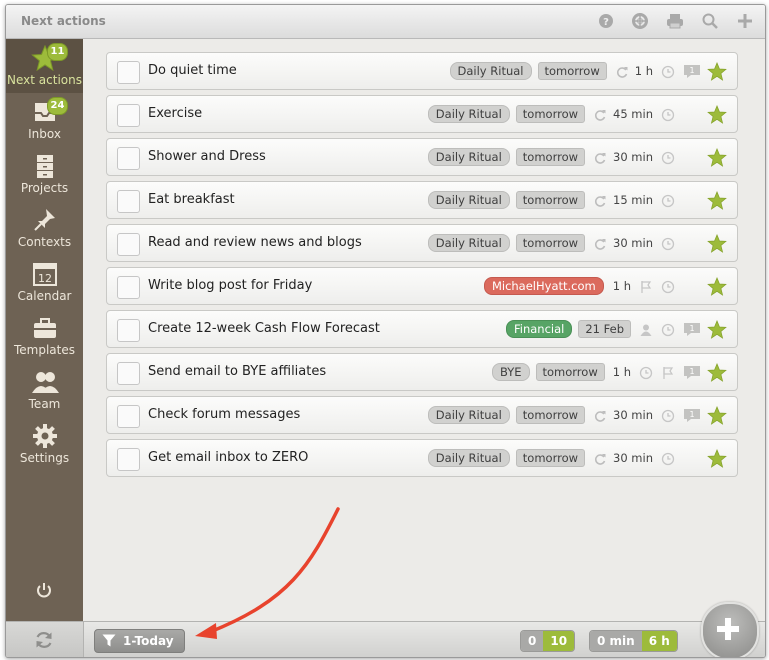 The width and height of the screenshot is (769, 660). Describe the element at coordinates (539, 329) in the screenshot. I see `task-tag: Financial` at that location.